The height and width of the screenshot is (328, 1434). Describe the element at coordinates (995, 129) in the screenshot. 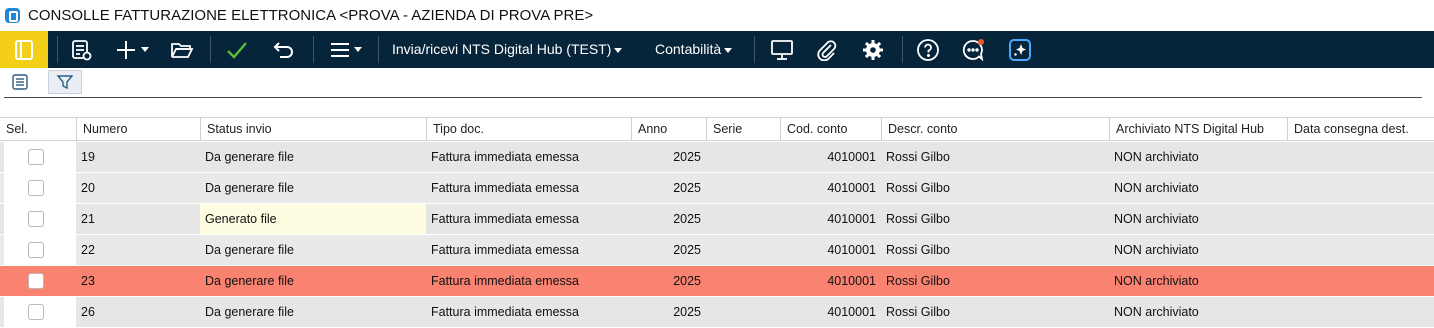

I see `column-header-descr-conto: Descr. conto` at that location.